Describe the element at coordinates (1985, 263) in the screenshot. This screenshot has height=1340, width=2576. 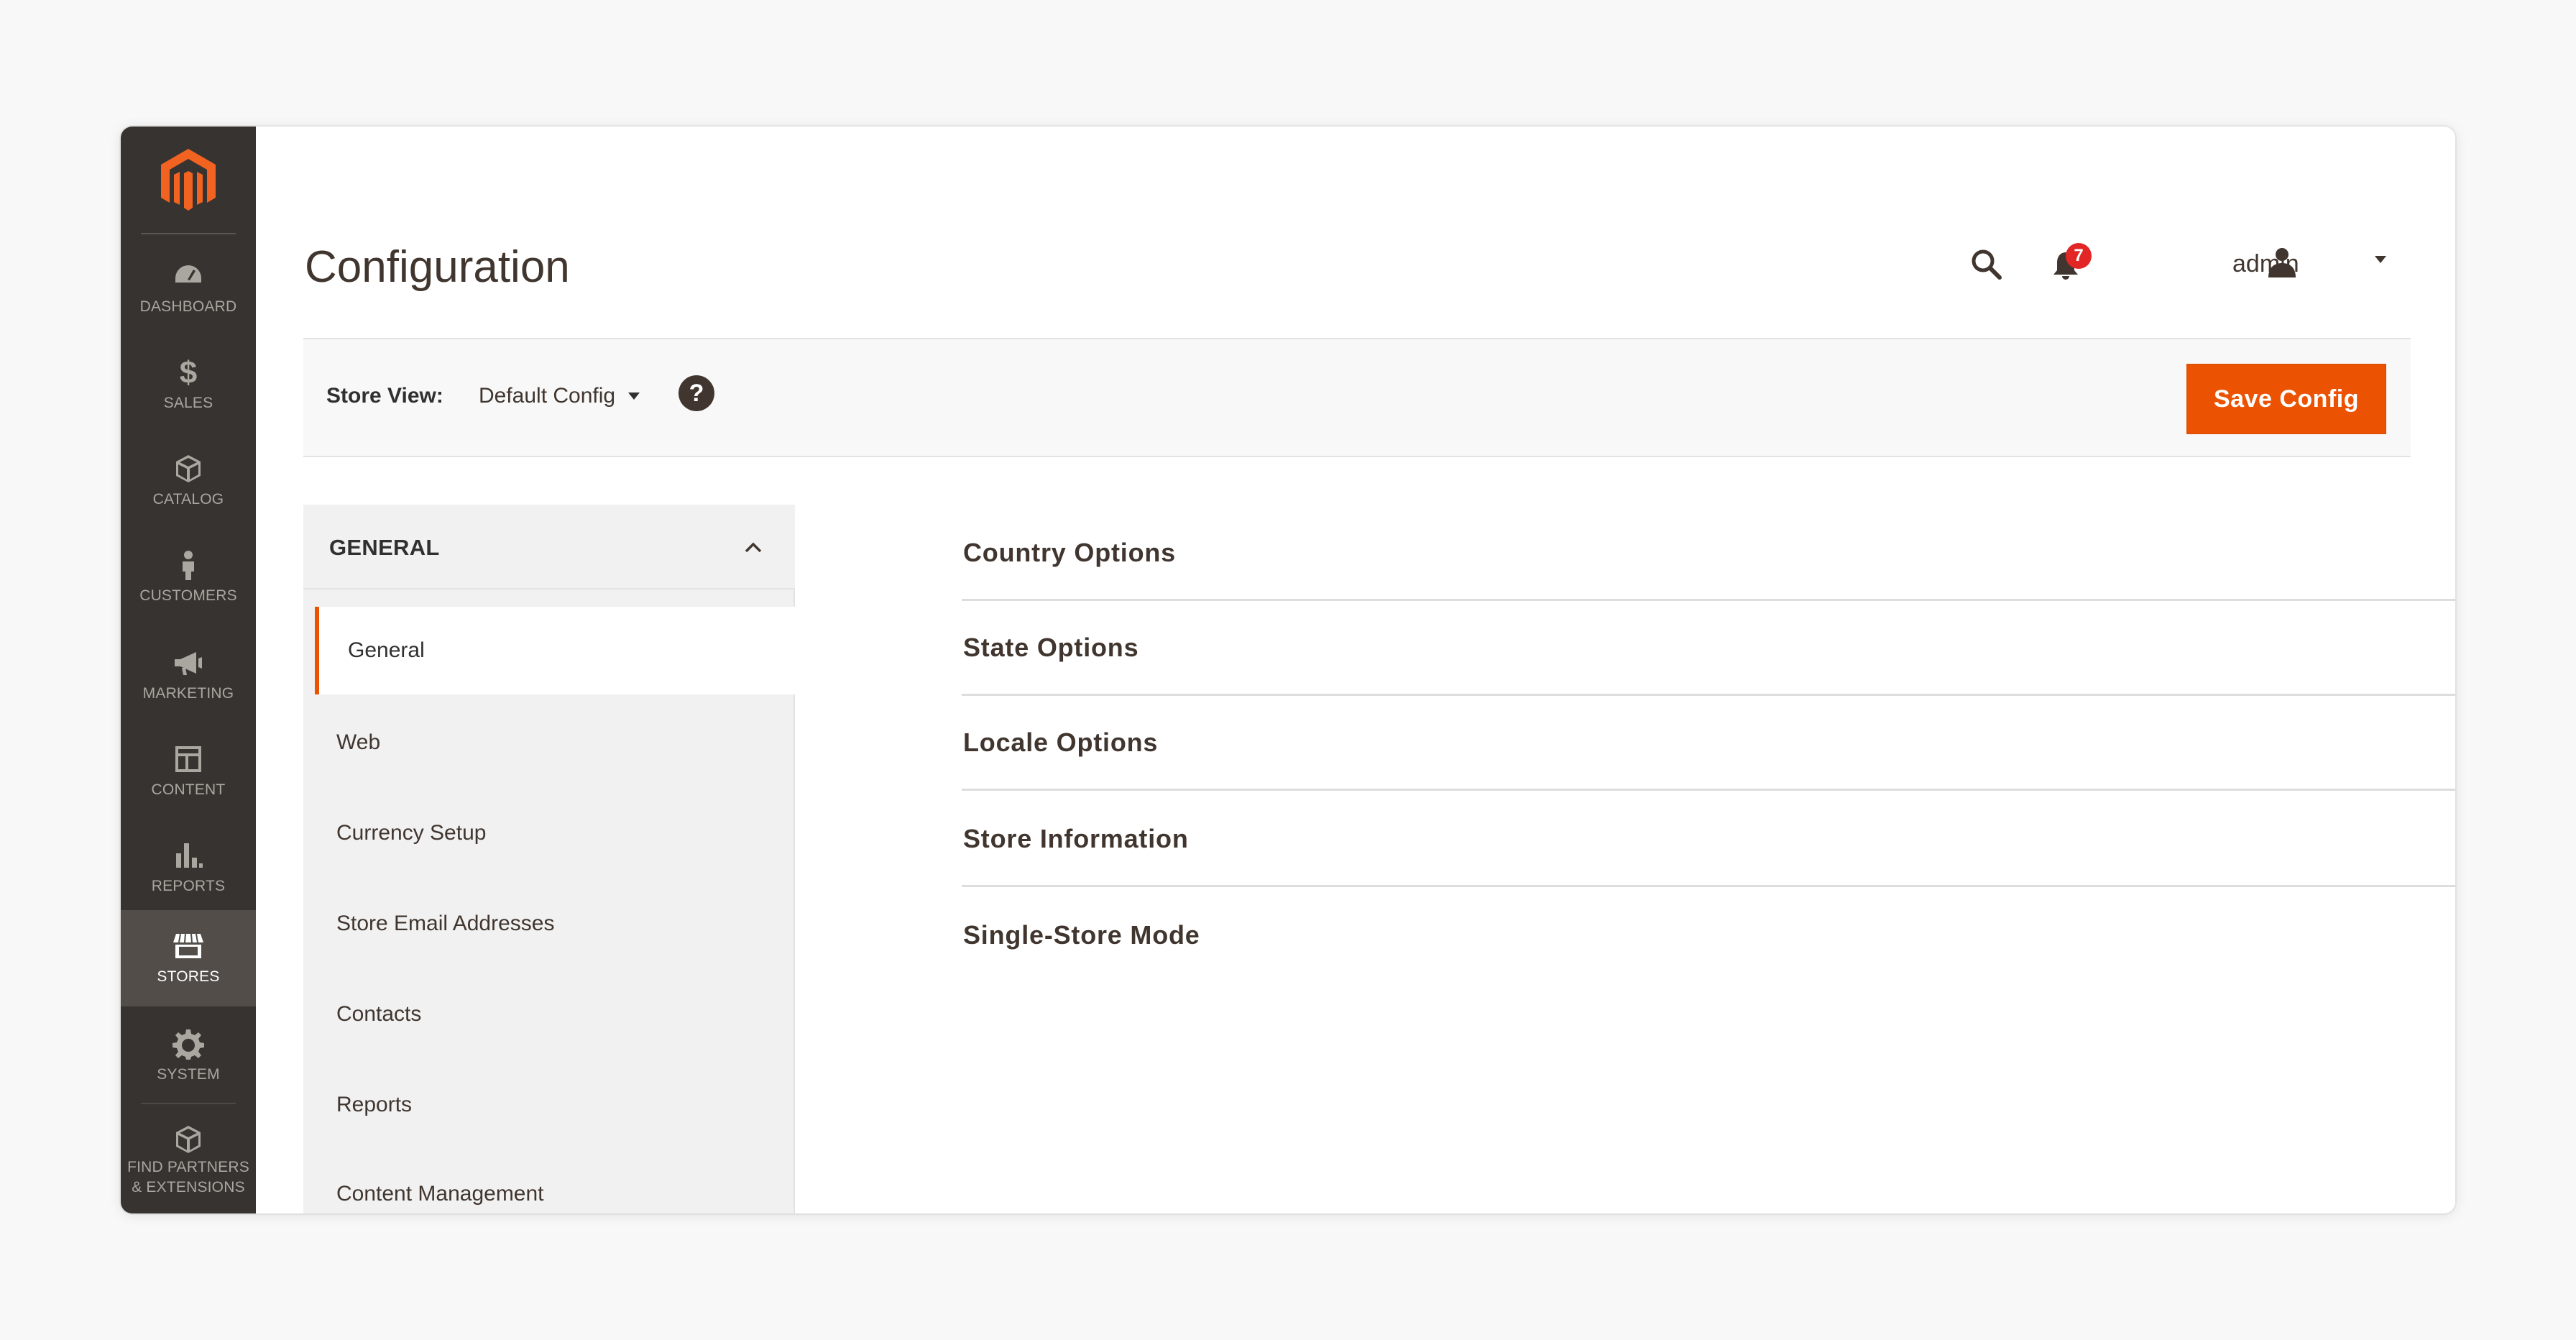
I see `search-icon` at that location.